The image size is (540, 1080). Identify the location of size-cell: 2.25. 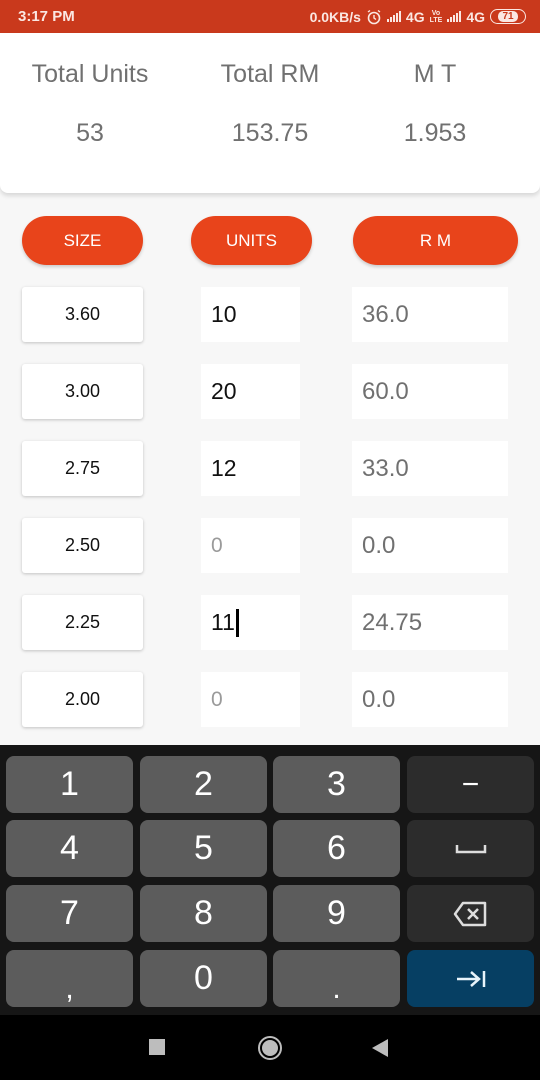
(82, 622).